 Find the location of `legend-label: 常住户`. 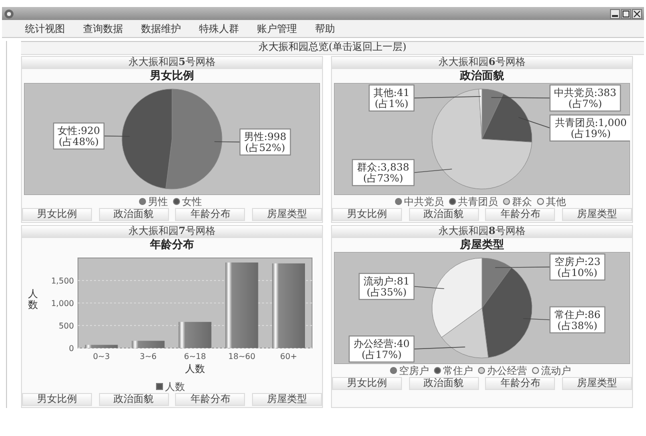

legend-label: 常住户 is located at coordinates (458, 371).